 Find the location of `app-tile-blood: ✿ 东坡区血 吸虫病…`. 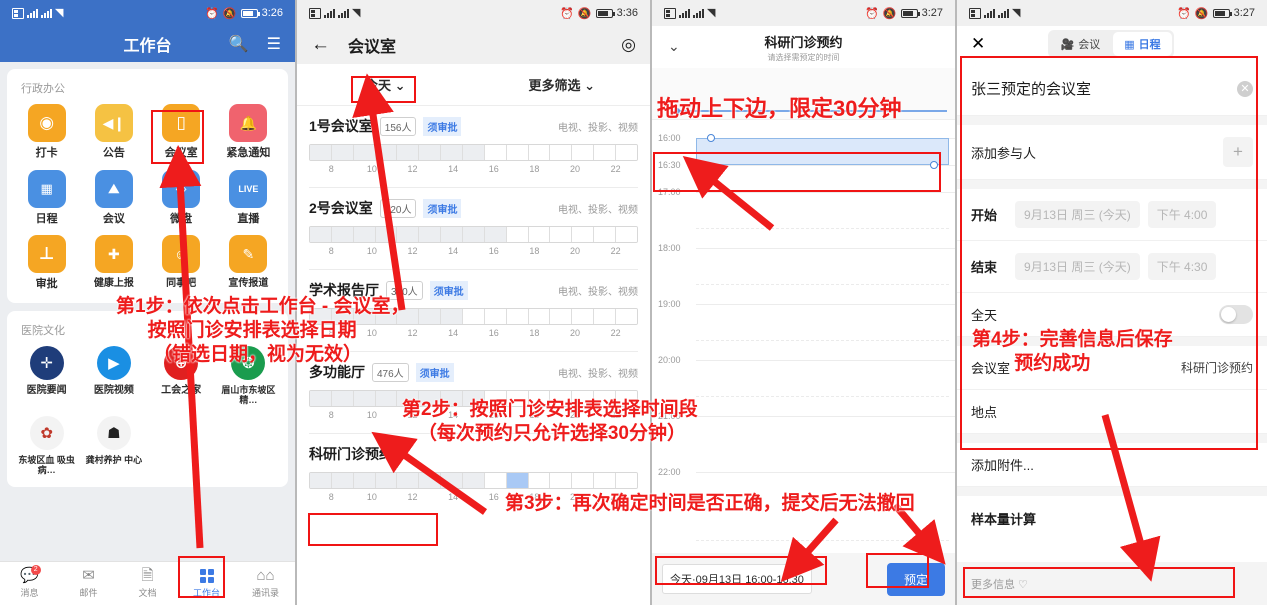

app-tile-blood: ✿ 东坡区血 吸虫病… is located at coordinates (46, 445).